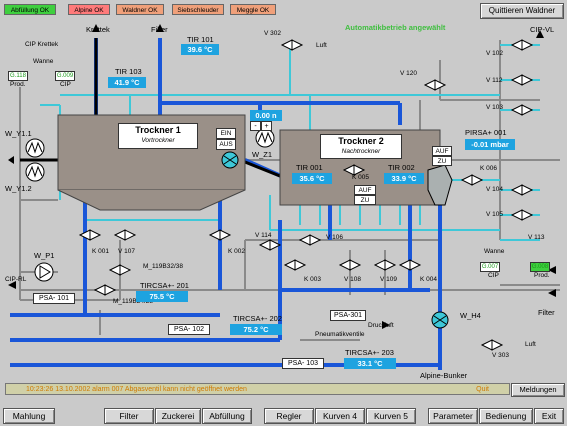  Describe the element at coordinates (340, 416) in the screenshot. I see `nav-kurven4: Kurven 4` at that location.